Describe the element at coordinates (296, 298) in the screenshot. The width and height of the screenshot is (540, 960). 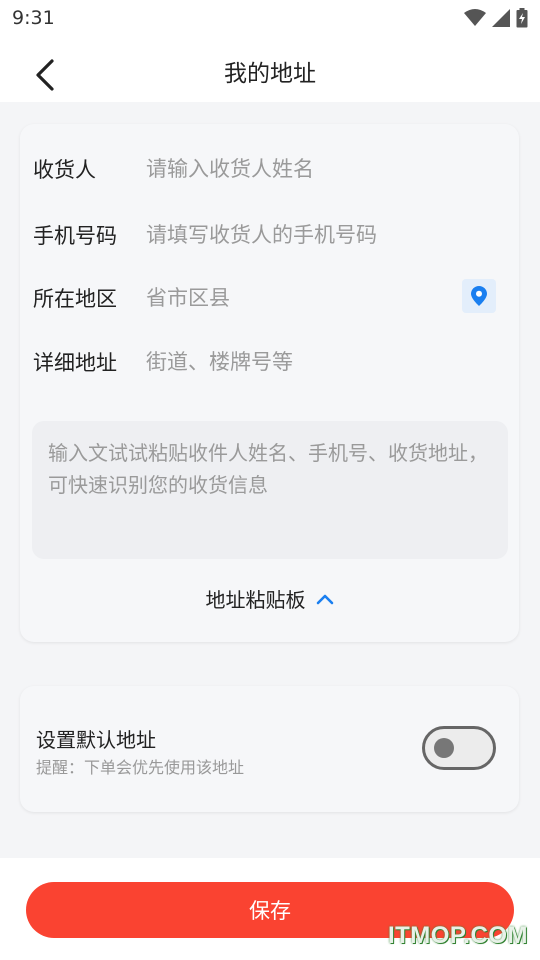
I see `region-input` at that location.